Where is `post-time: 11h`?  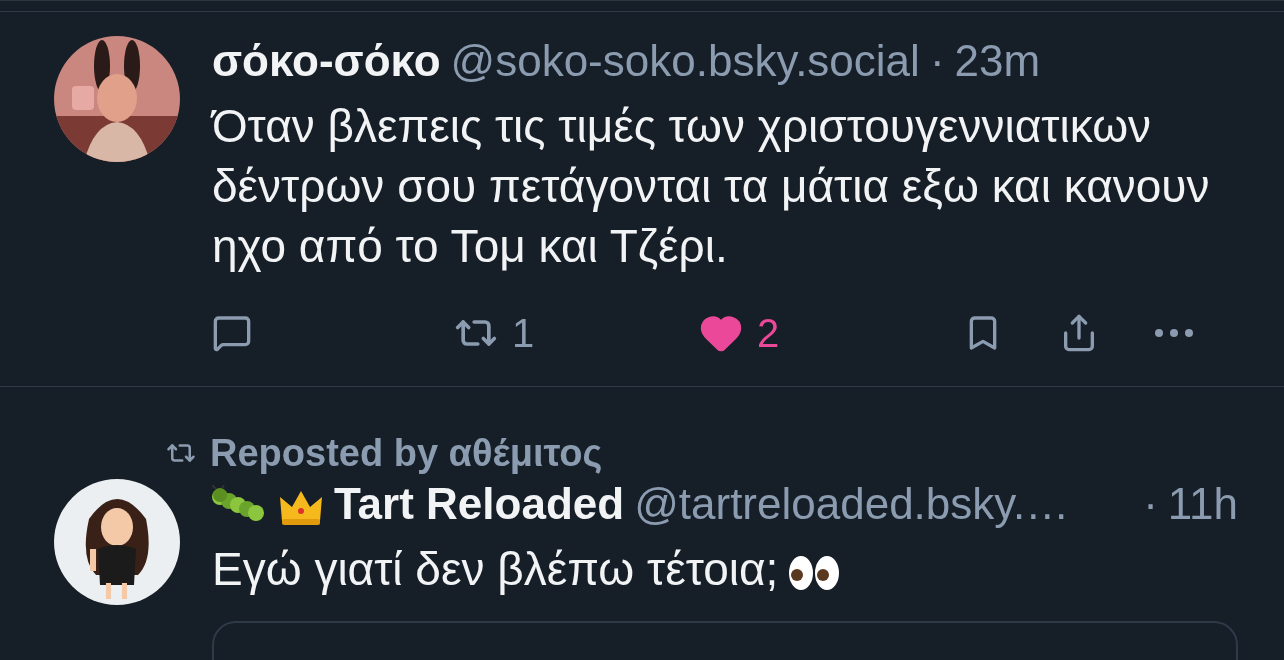
post-time: 11h is located at coordinates (1202, 504).